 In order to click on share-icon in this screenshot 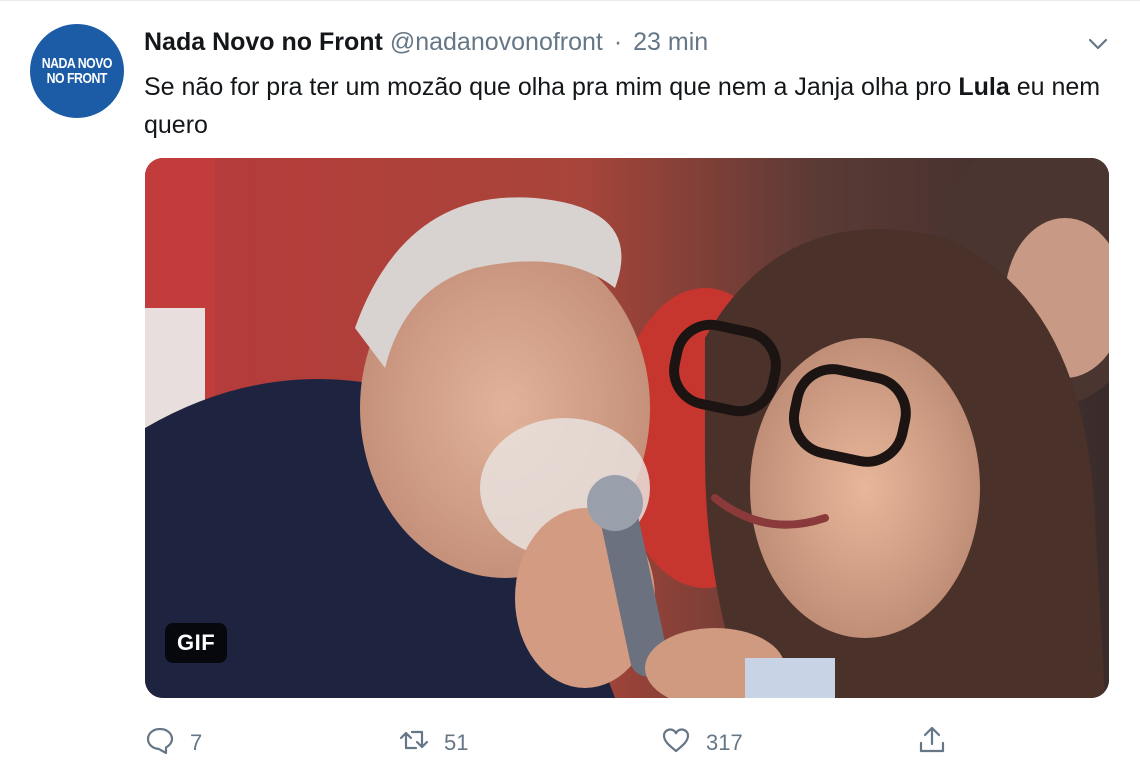, I will do `click(932, 743)`.